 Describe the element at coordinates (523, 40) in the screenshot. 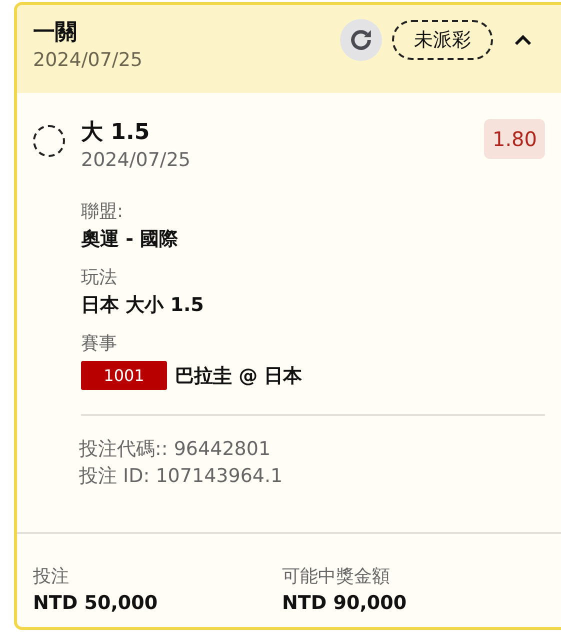

I see `caret-icon` at that location.